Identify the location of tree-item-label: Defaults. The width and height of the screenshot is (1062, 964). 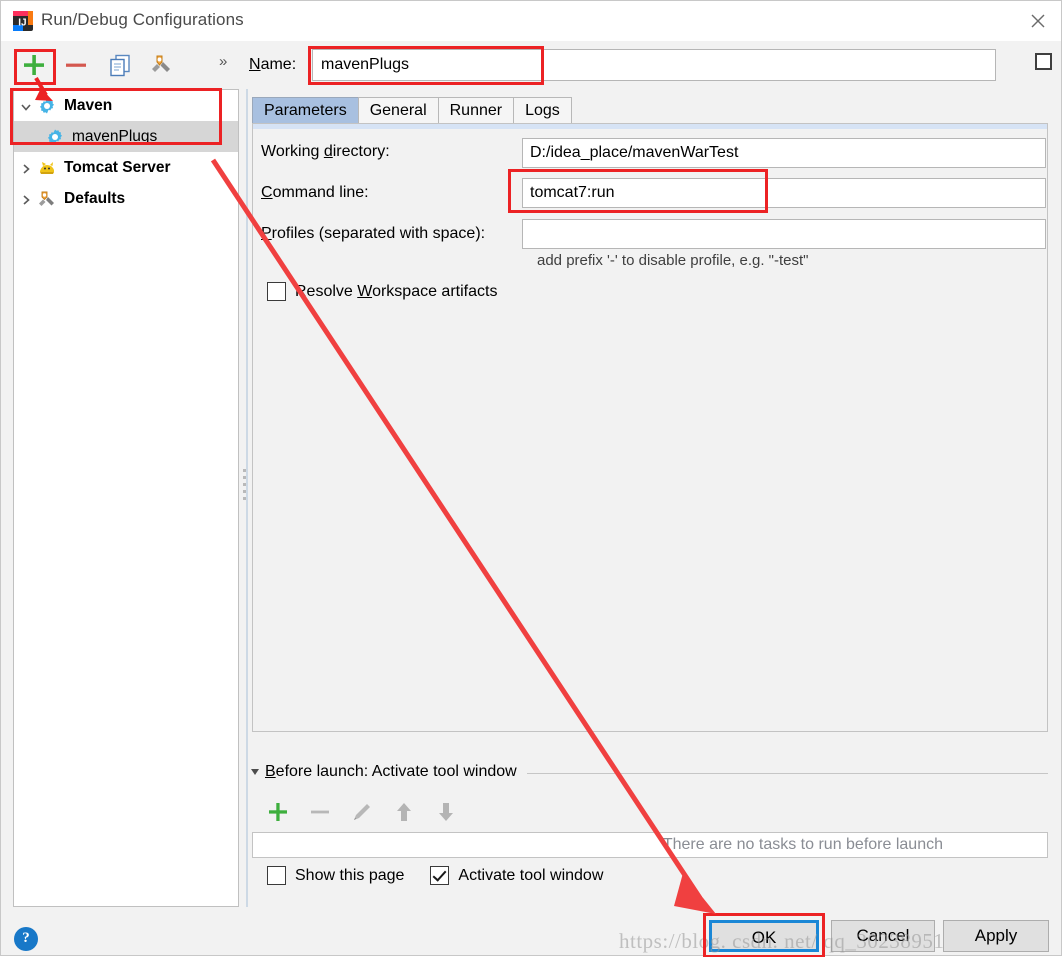
(95, 198).